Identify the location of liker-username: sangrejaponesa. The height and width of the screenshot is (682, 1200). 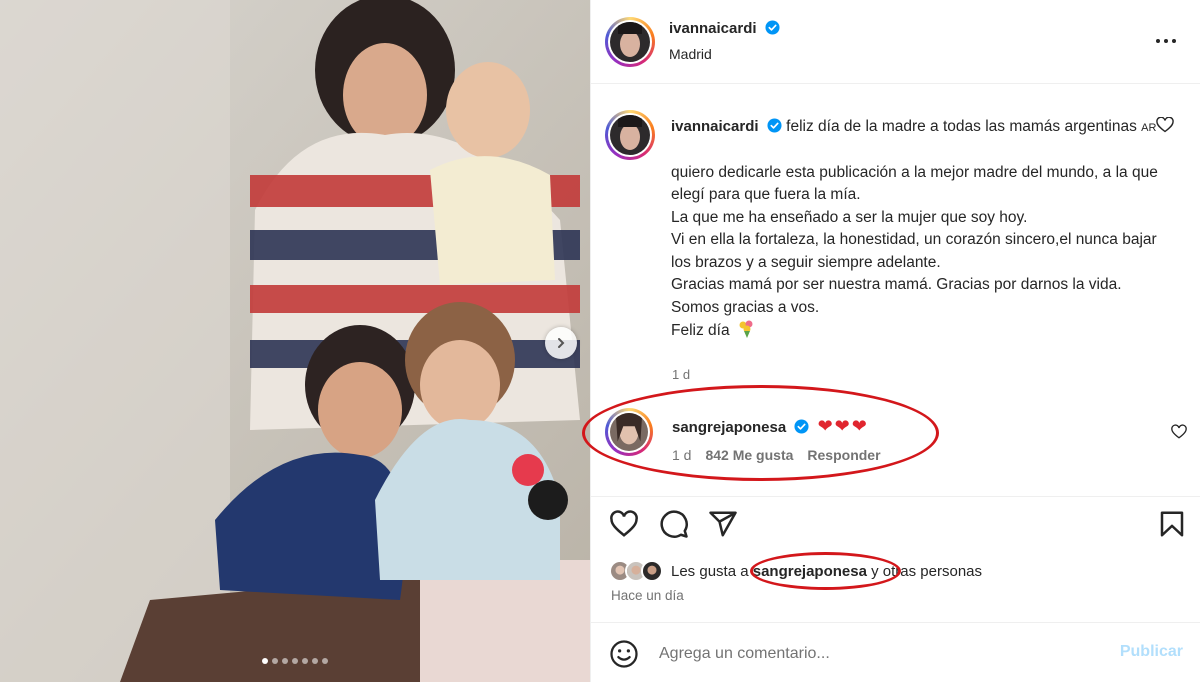
(810, 571).